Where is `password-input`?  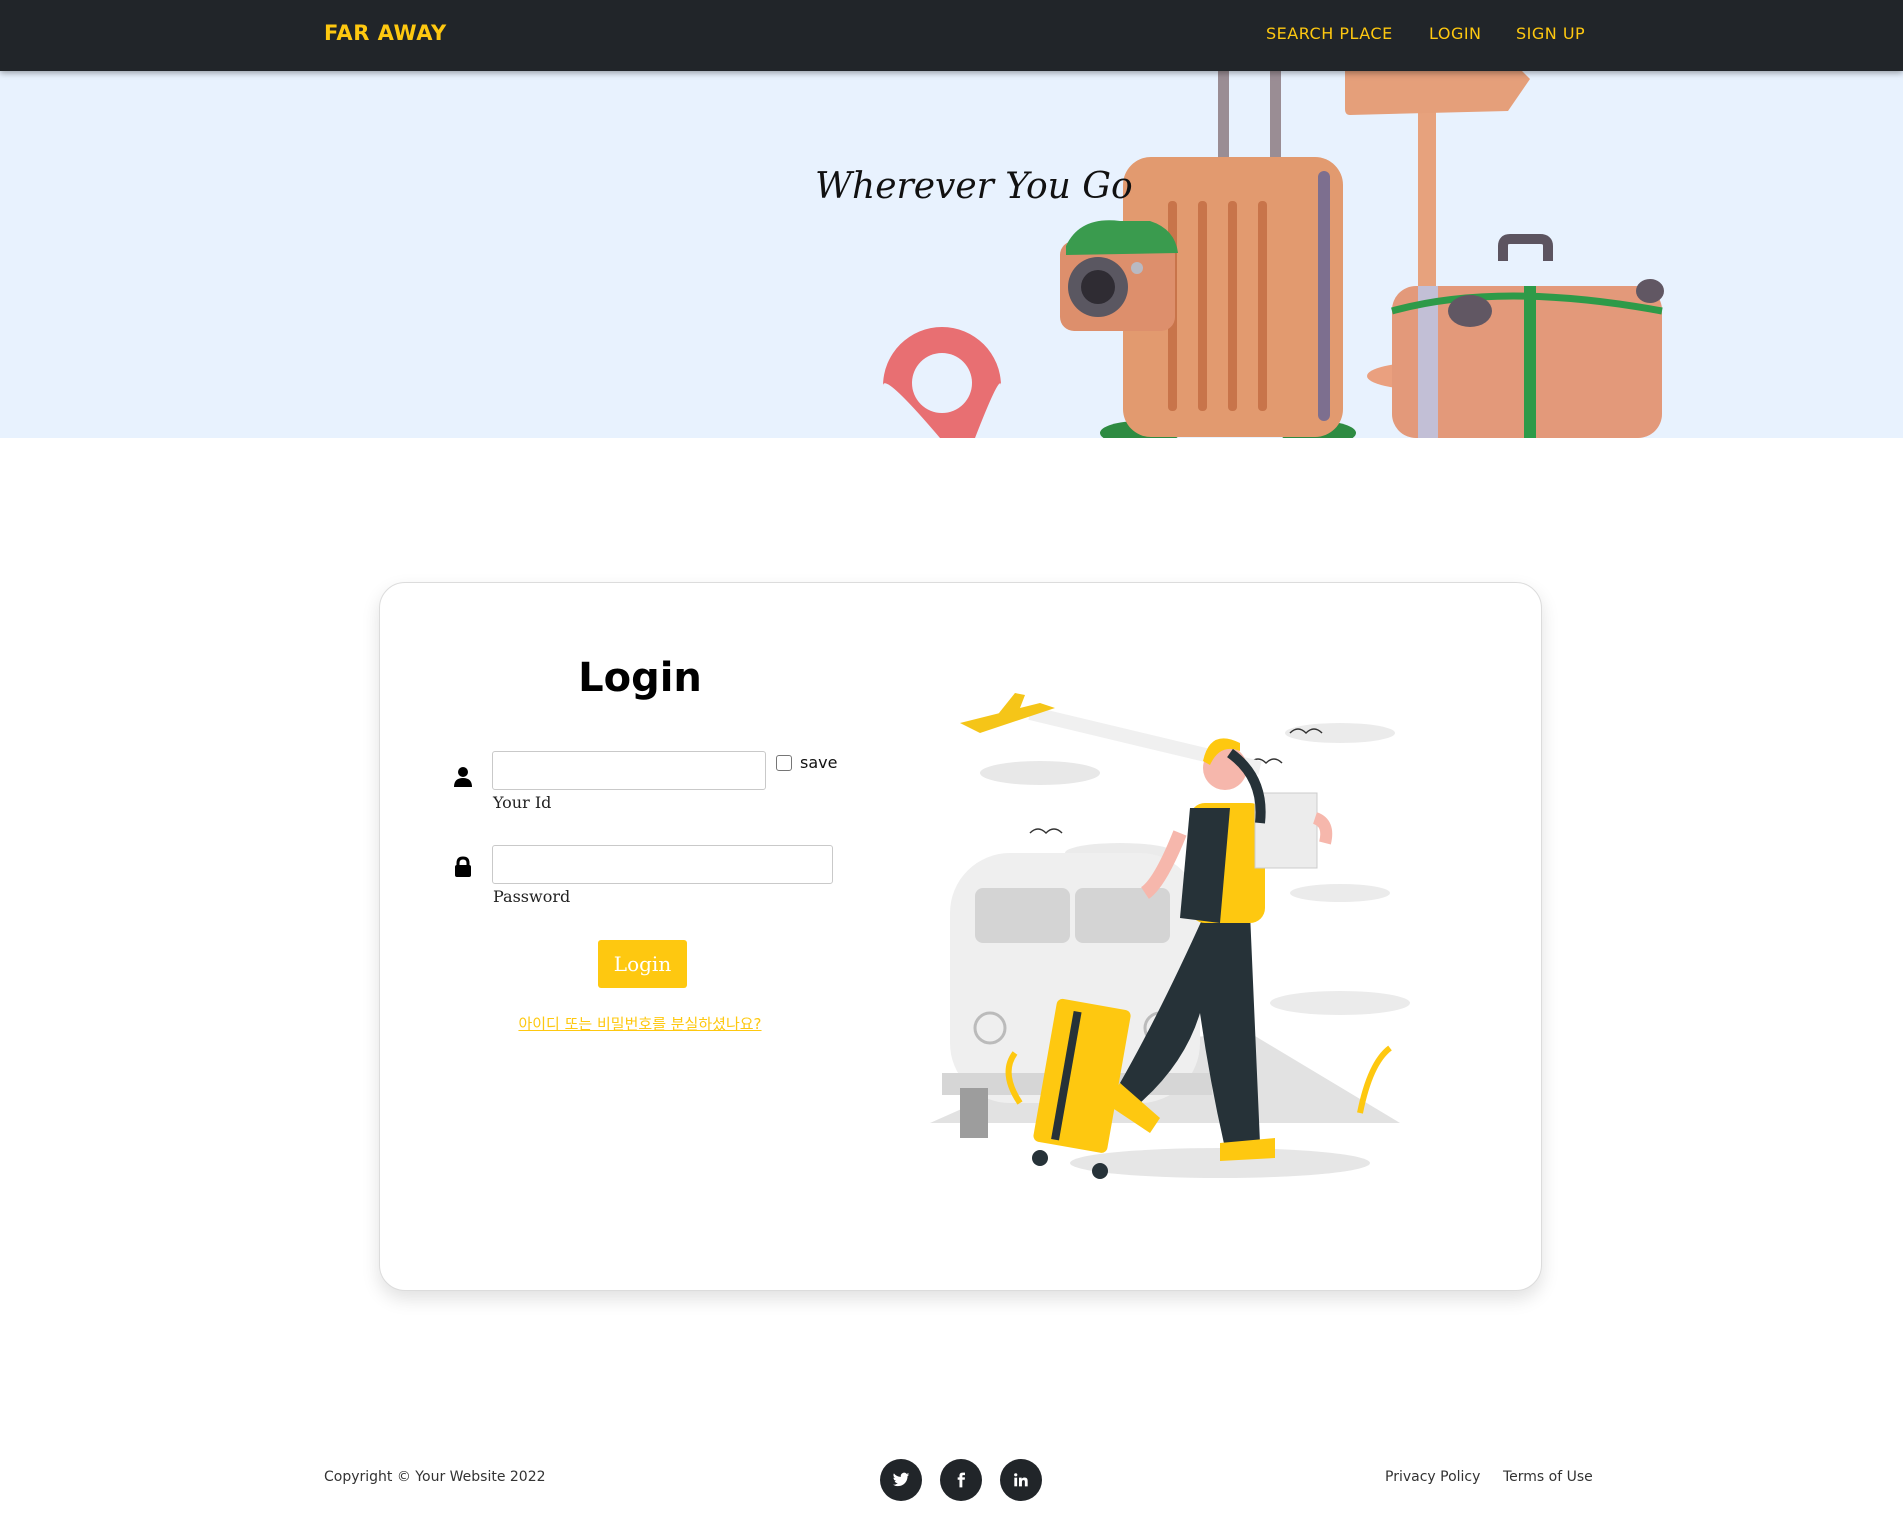
password-input is located at coordinates (662, 864).